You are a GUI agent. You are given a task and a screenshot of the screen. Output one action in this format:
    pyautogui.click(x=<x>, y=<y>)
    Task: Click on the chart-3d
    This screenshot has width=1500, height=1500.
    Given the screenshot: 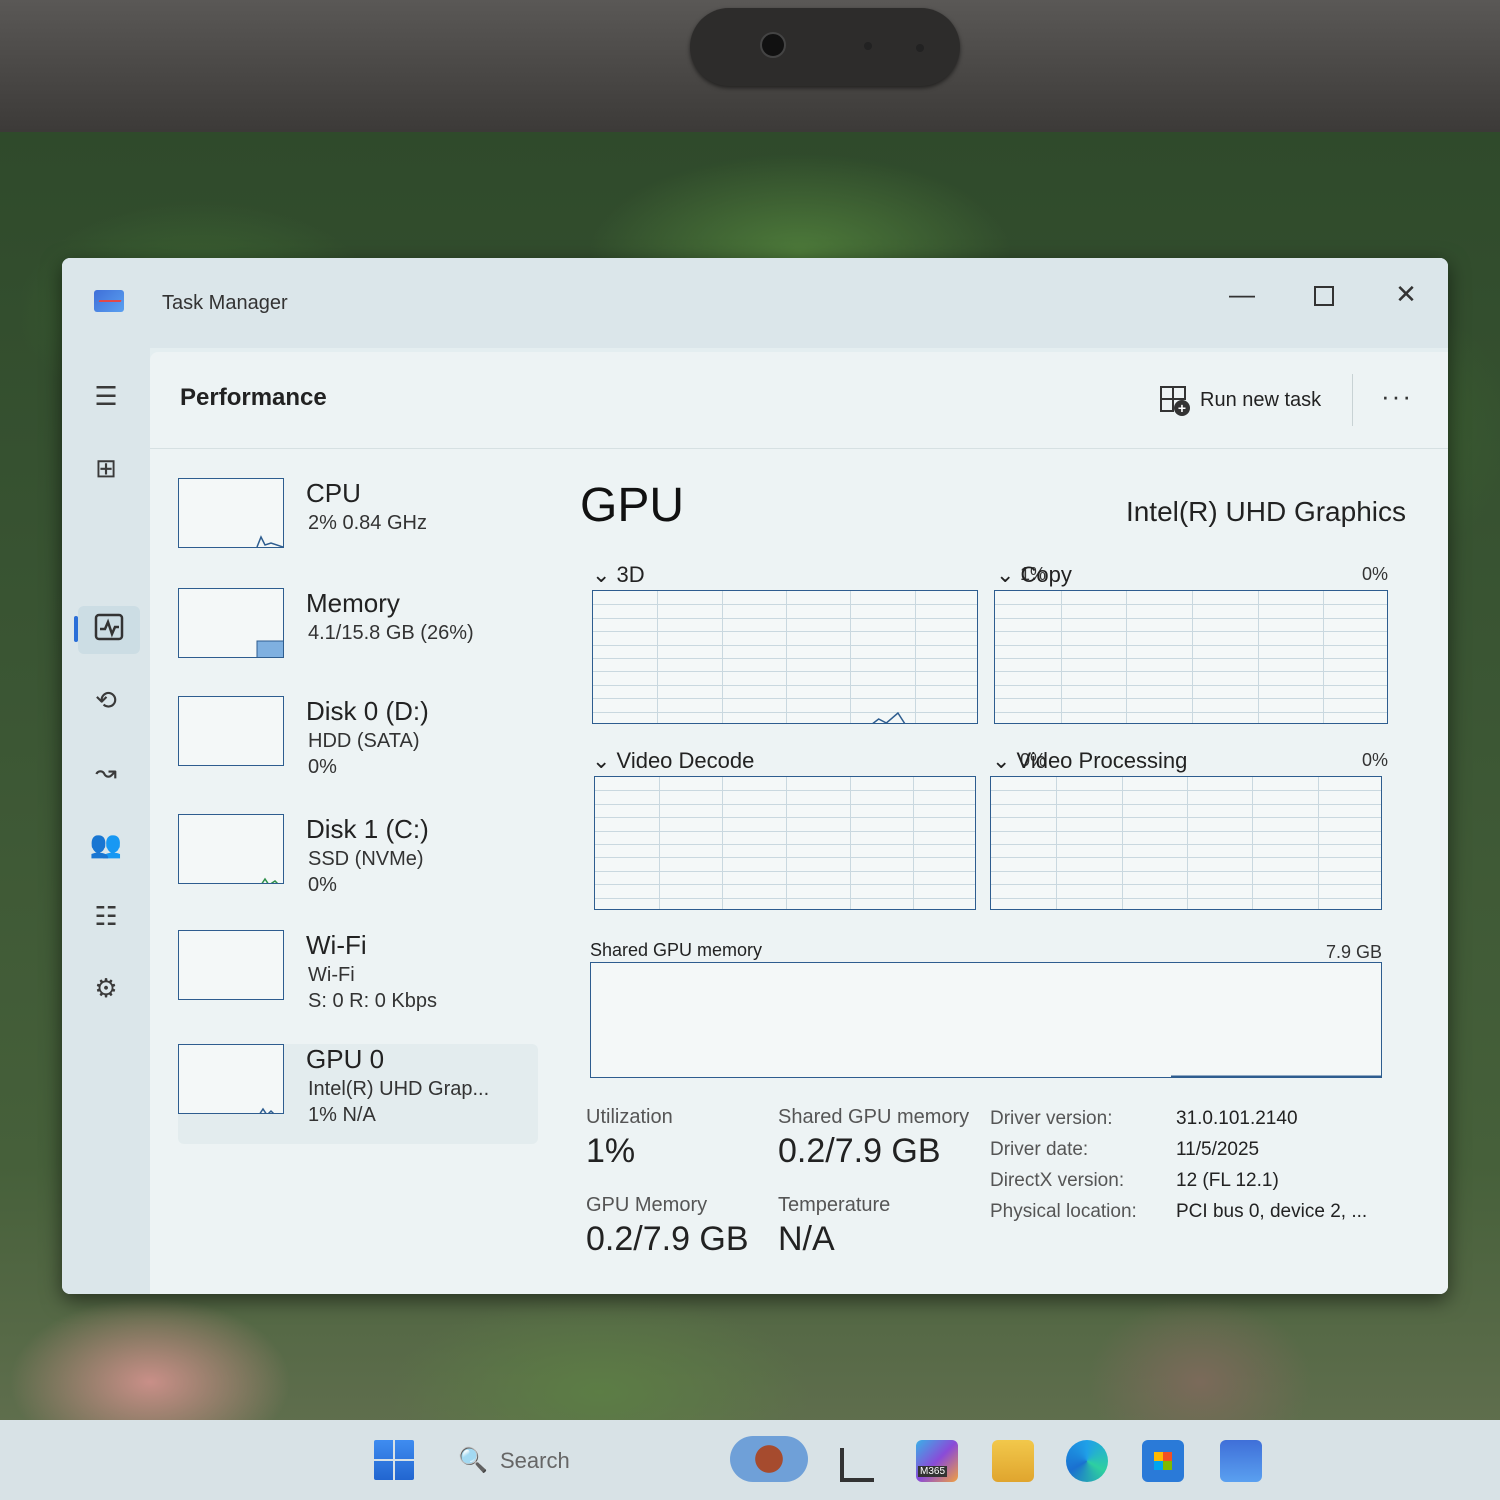 What is the action you would take?
    pyautogui.click(x=785, y=657)
    